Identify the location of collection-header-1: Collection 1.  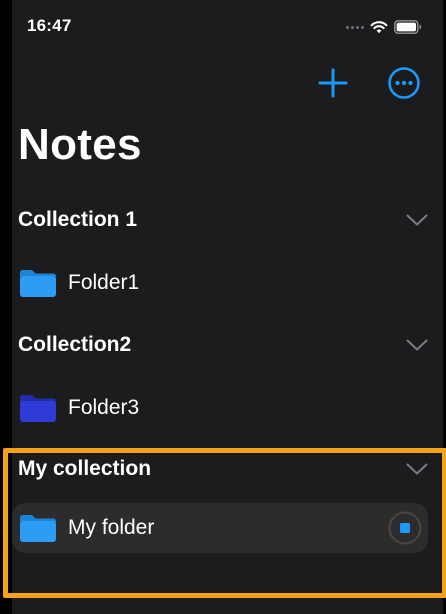
(226, 220).